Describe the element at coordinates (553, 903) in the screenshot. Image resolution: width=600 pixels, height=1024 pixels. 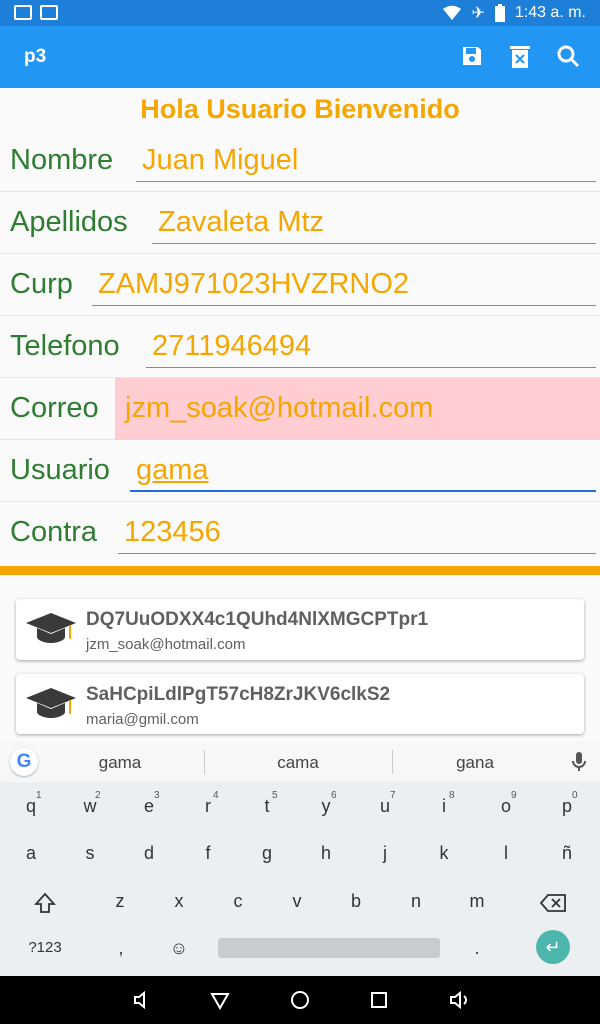
I see `backspace-icon` at that location.